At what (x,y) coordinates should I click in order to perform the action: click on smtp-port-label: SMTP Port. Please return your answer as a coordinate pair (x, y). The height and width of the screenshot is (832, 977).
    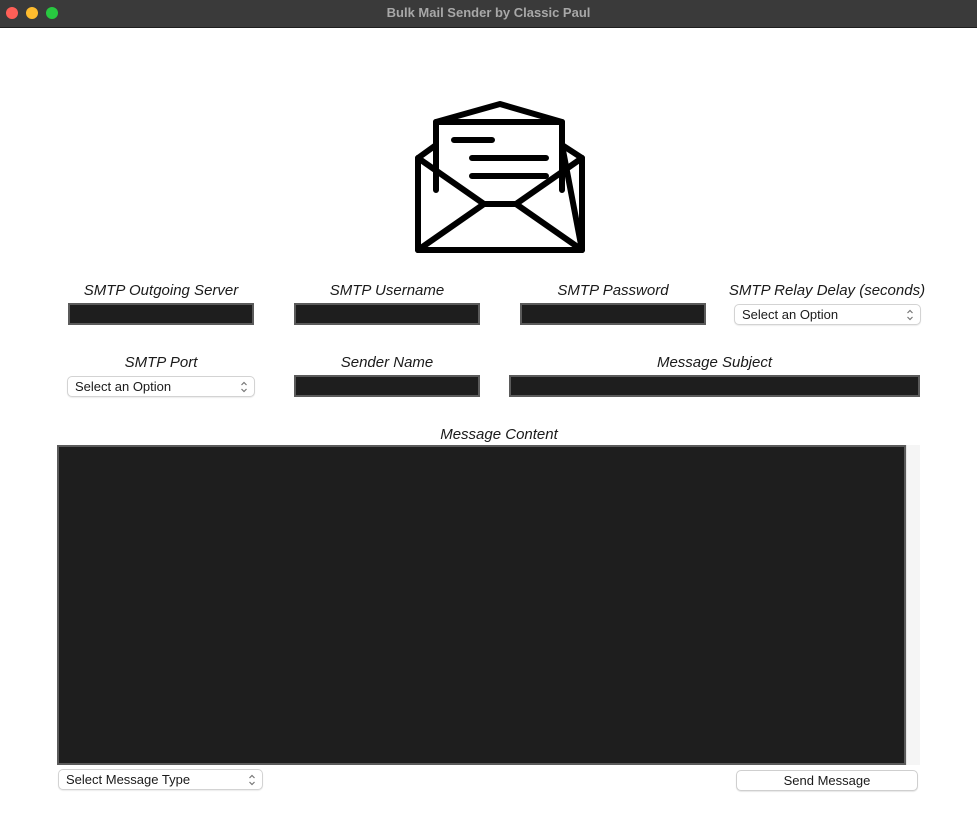
    Looking at the image, I should click on (161, 362).